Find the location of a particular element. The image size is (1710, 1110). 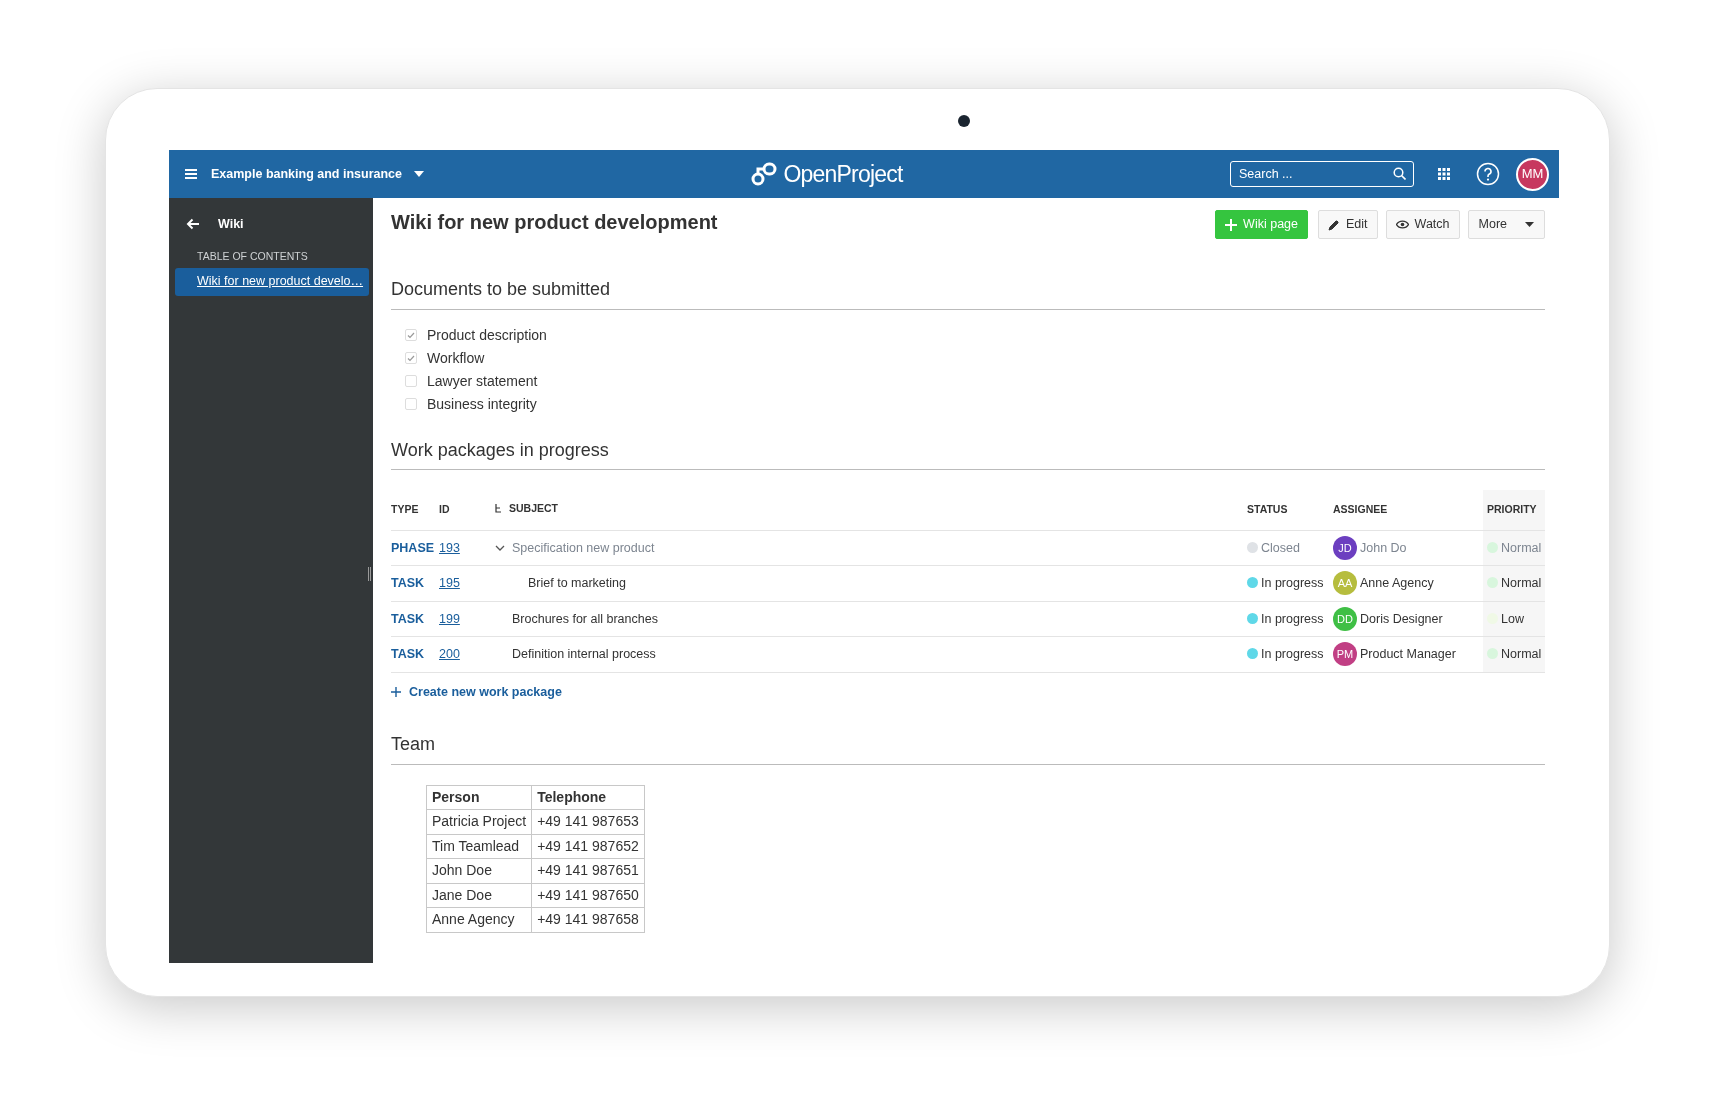

menu-icon is located at coordinates (191, 174).